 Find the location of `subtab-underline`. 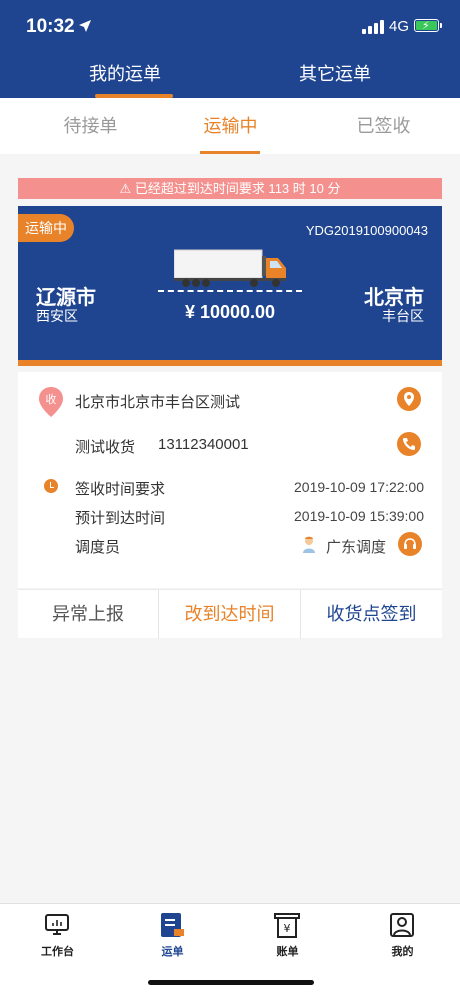

subtab-underline is located at coordinates (230, 152).